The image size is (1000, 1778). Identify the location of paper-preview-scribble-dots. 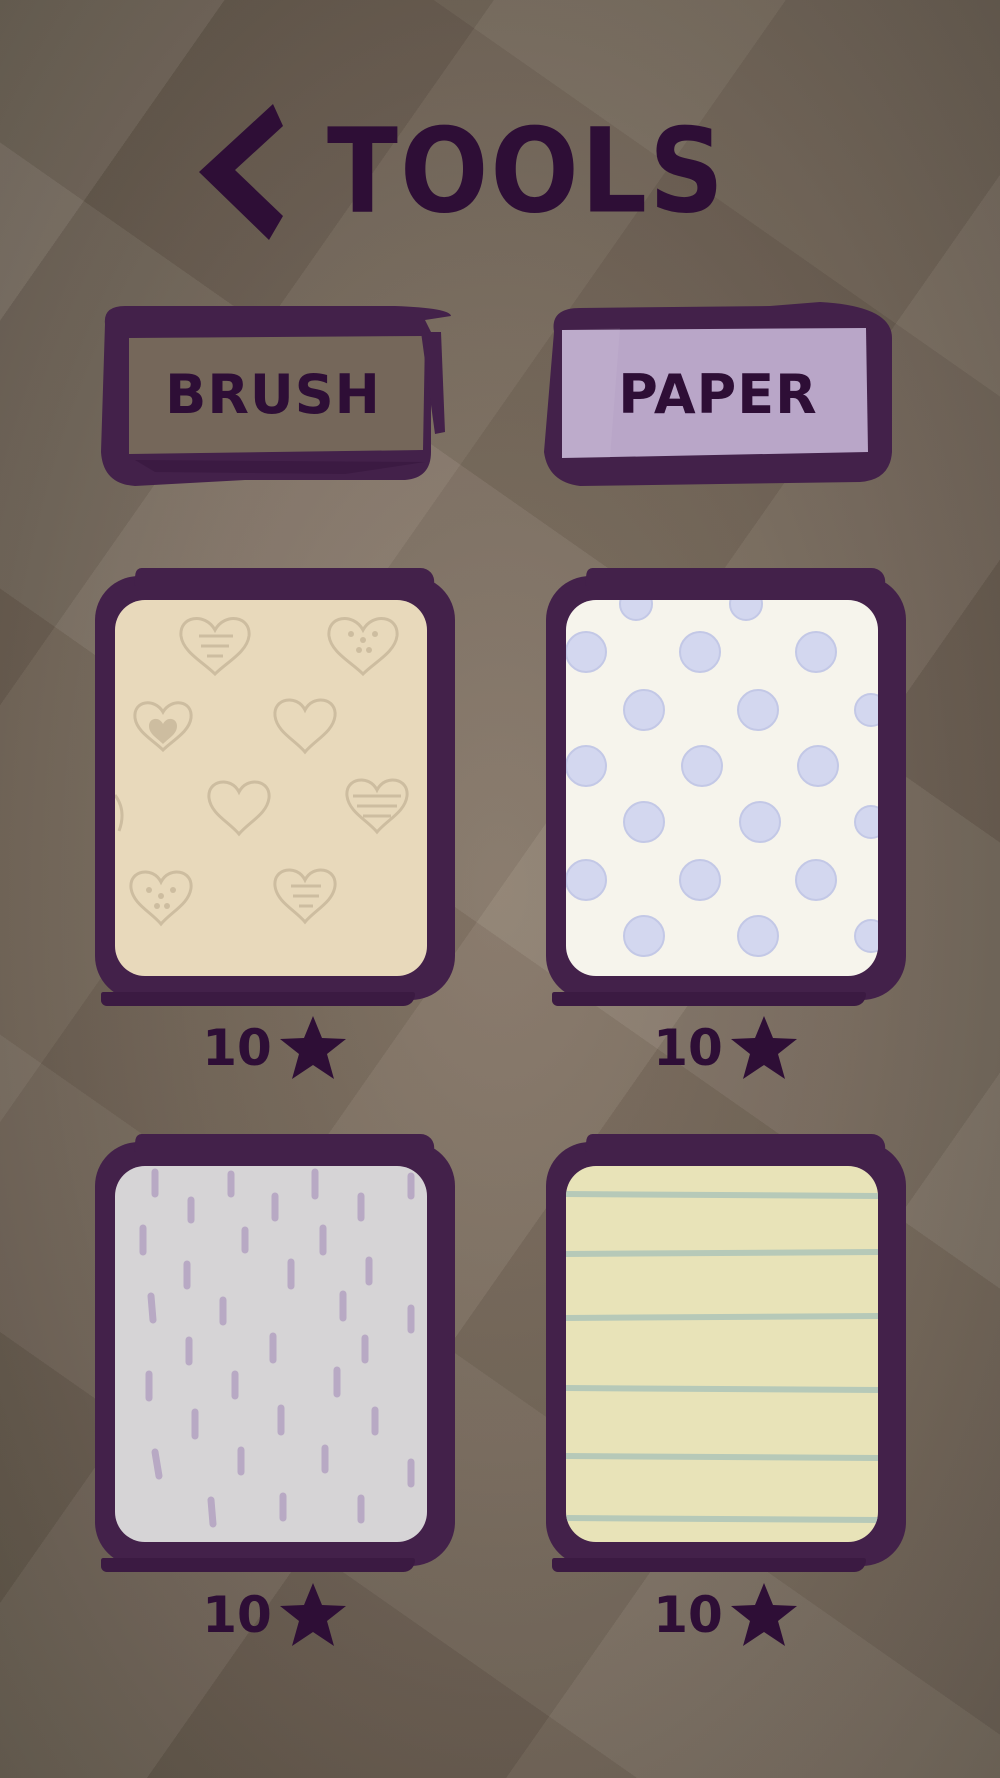
(722, 788).